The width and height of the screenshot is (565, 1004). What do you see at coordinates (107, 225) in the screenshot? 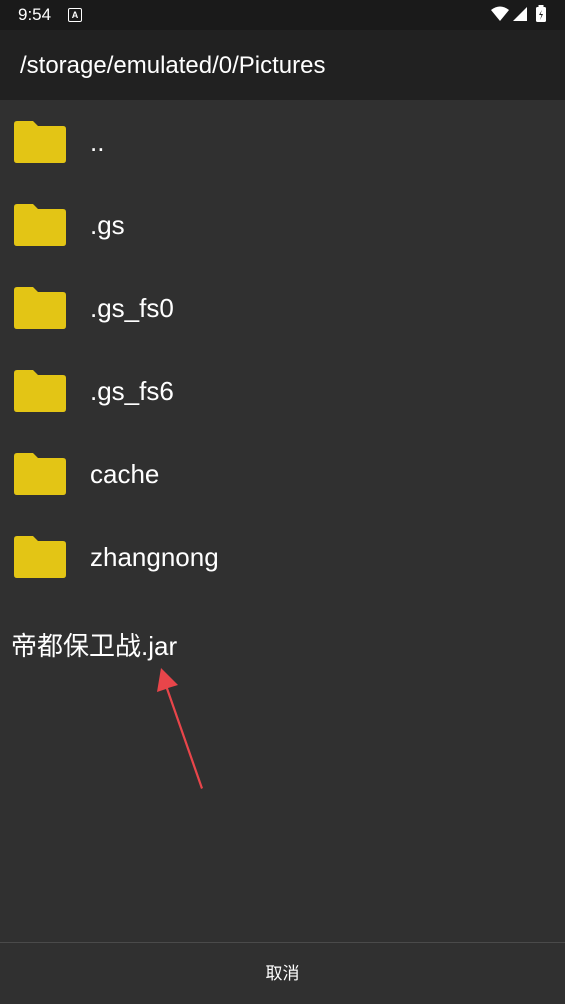
I see `folder-label: .gs` at bounding box center [107, 225].